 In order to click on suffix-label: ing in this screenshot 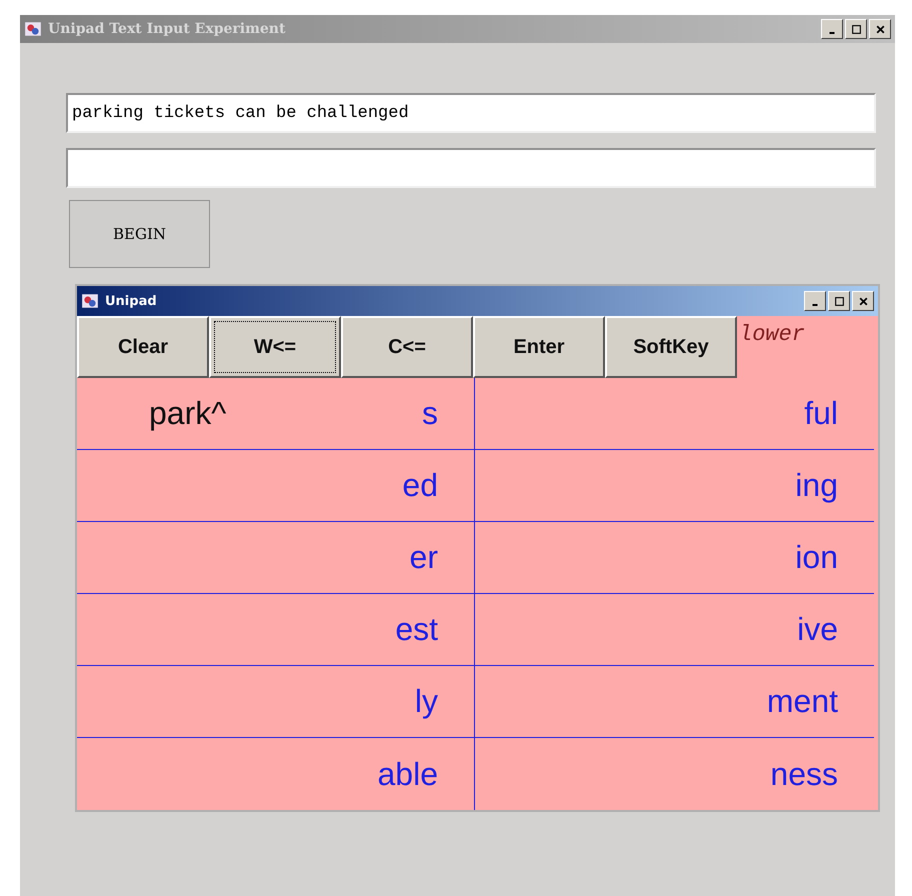, I will do `click(816, 485)`.